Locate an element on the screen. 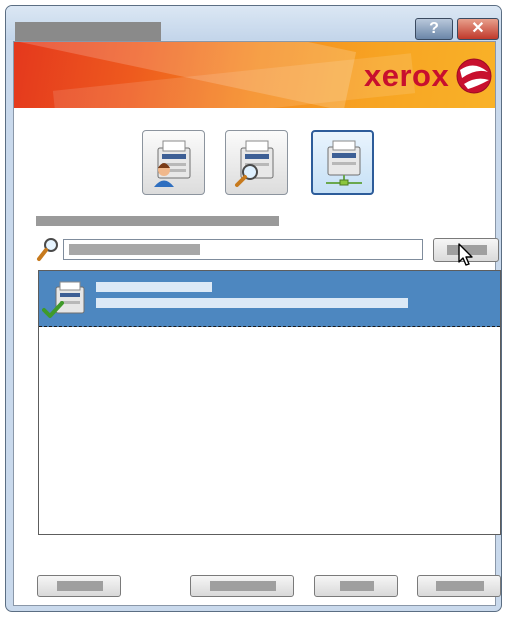 This screenshot has height=621, width=509. mode-printer-user-button is located at coordinates (173, 162).